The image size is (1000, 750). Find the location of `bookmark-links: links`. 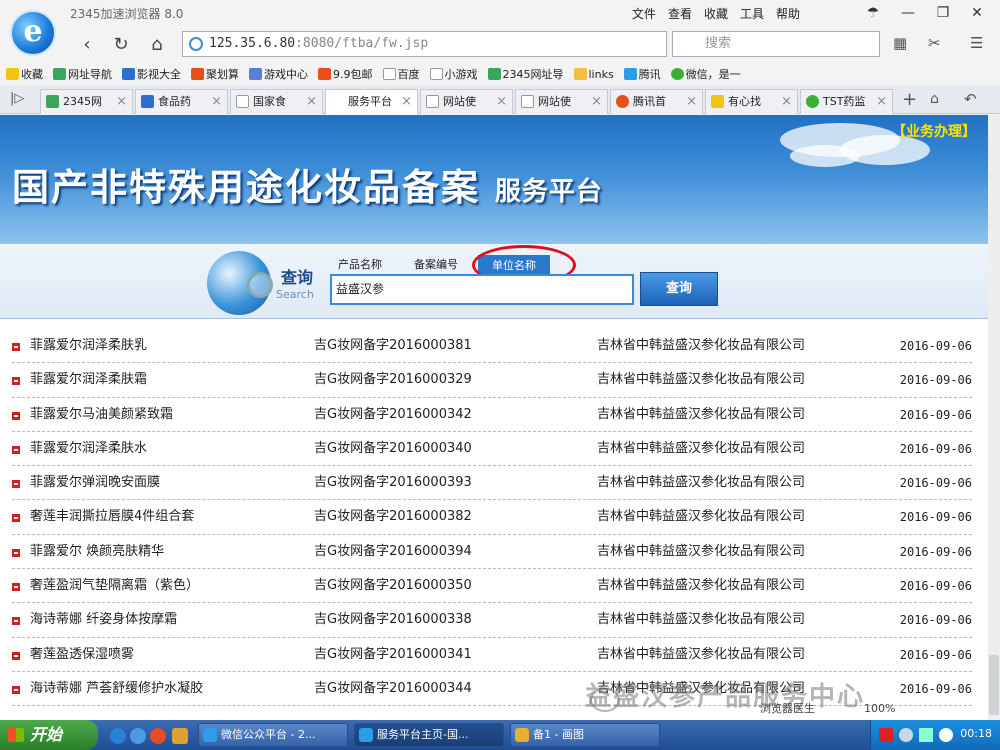

bookmark-links: links is located at coordinates (593, 74).